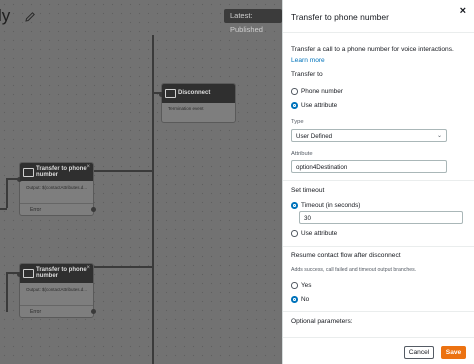 This screenshot has height=364, width=474. What do you see at coordinates (369, 166) in the screenshot?
I see `attribute-input: option4Destination` at bounding box center [369, 166].